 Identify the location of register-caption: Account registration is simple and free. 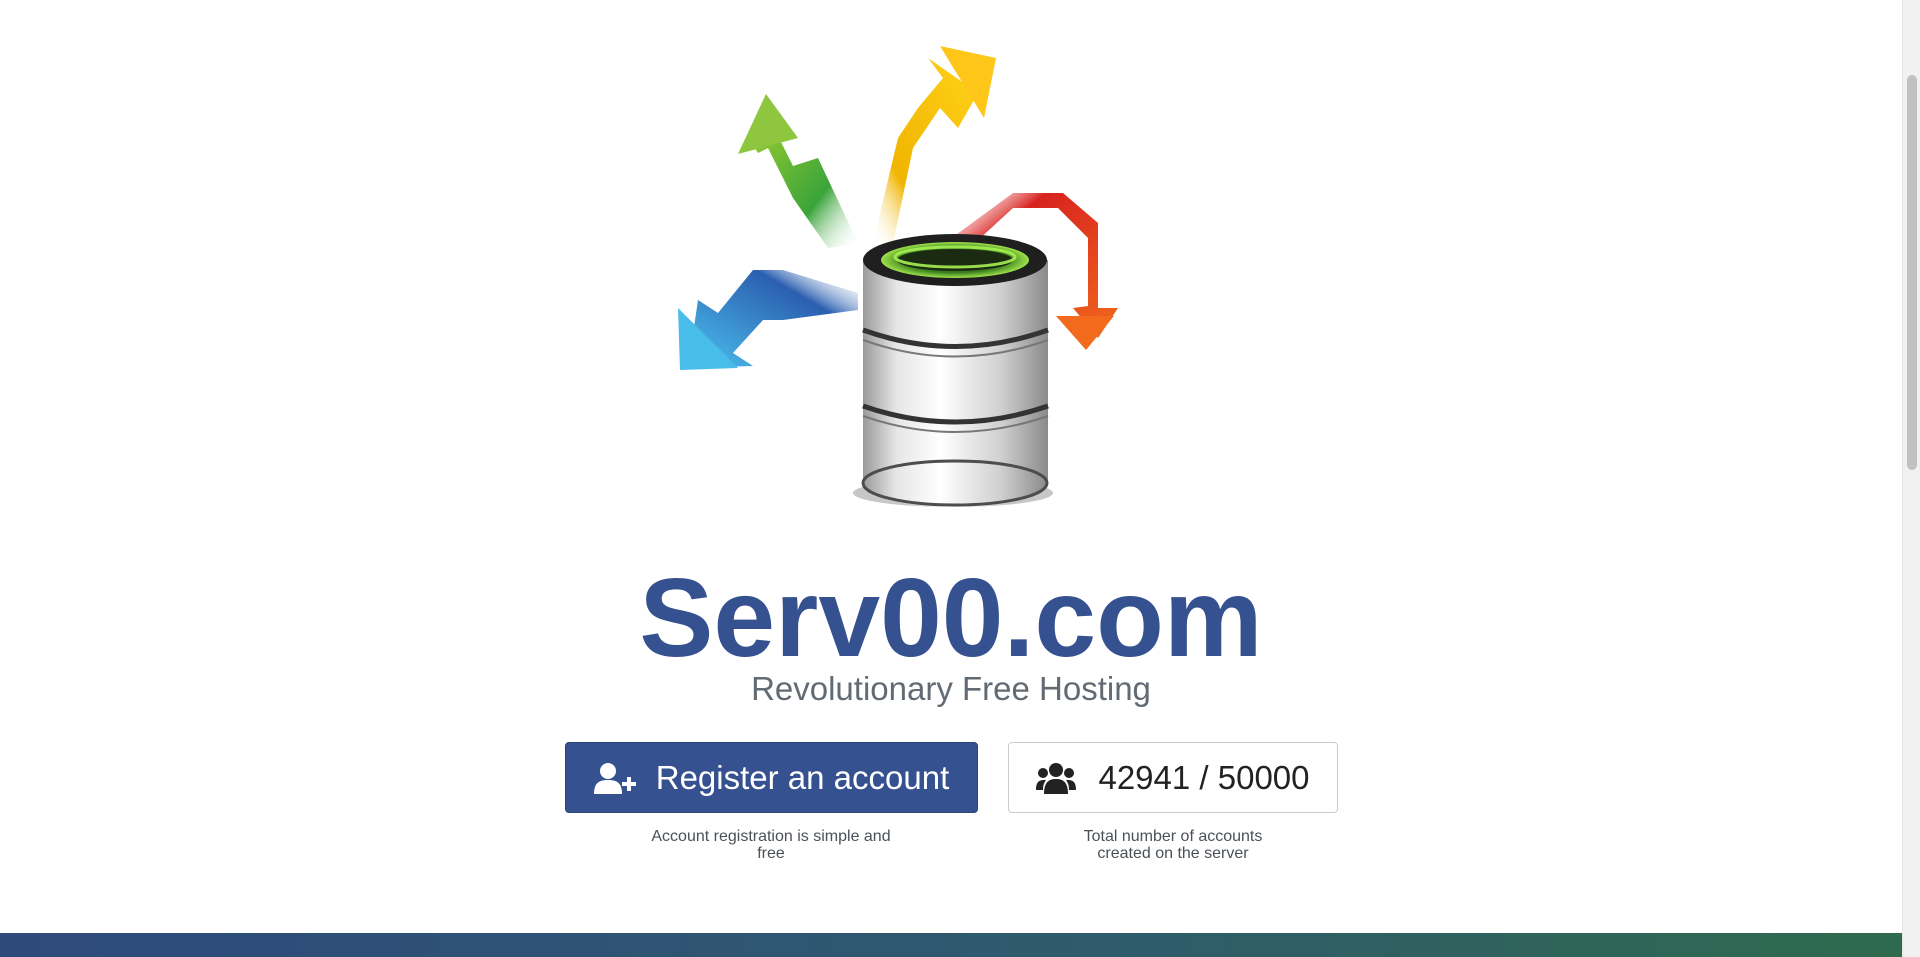
(771, 845).